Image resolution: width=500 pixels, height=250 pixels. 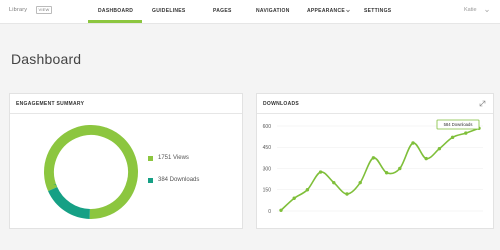 I want to click on legend-label-views: 1751 Views, so click(x=173, y=158).